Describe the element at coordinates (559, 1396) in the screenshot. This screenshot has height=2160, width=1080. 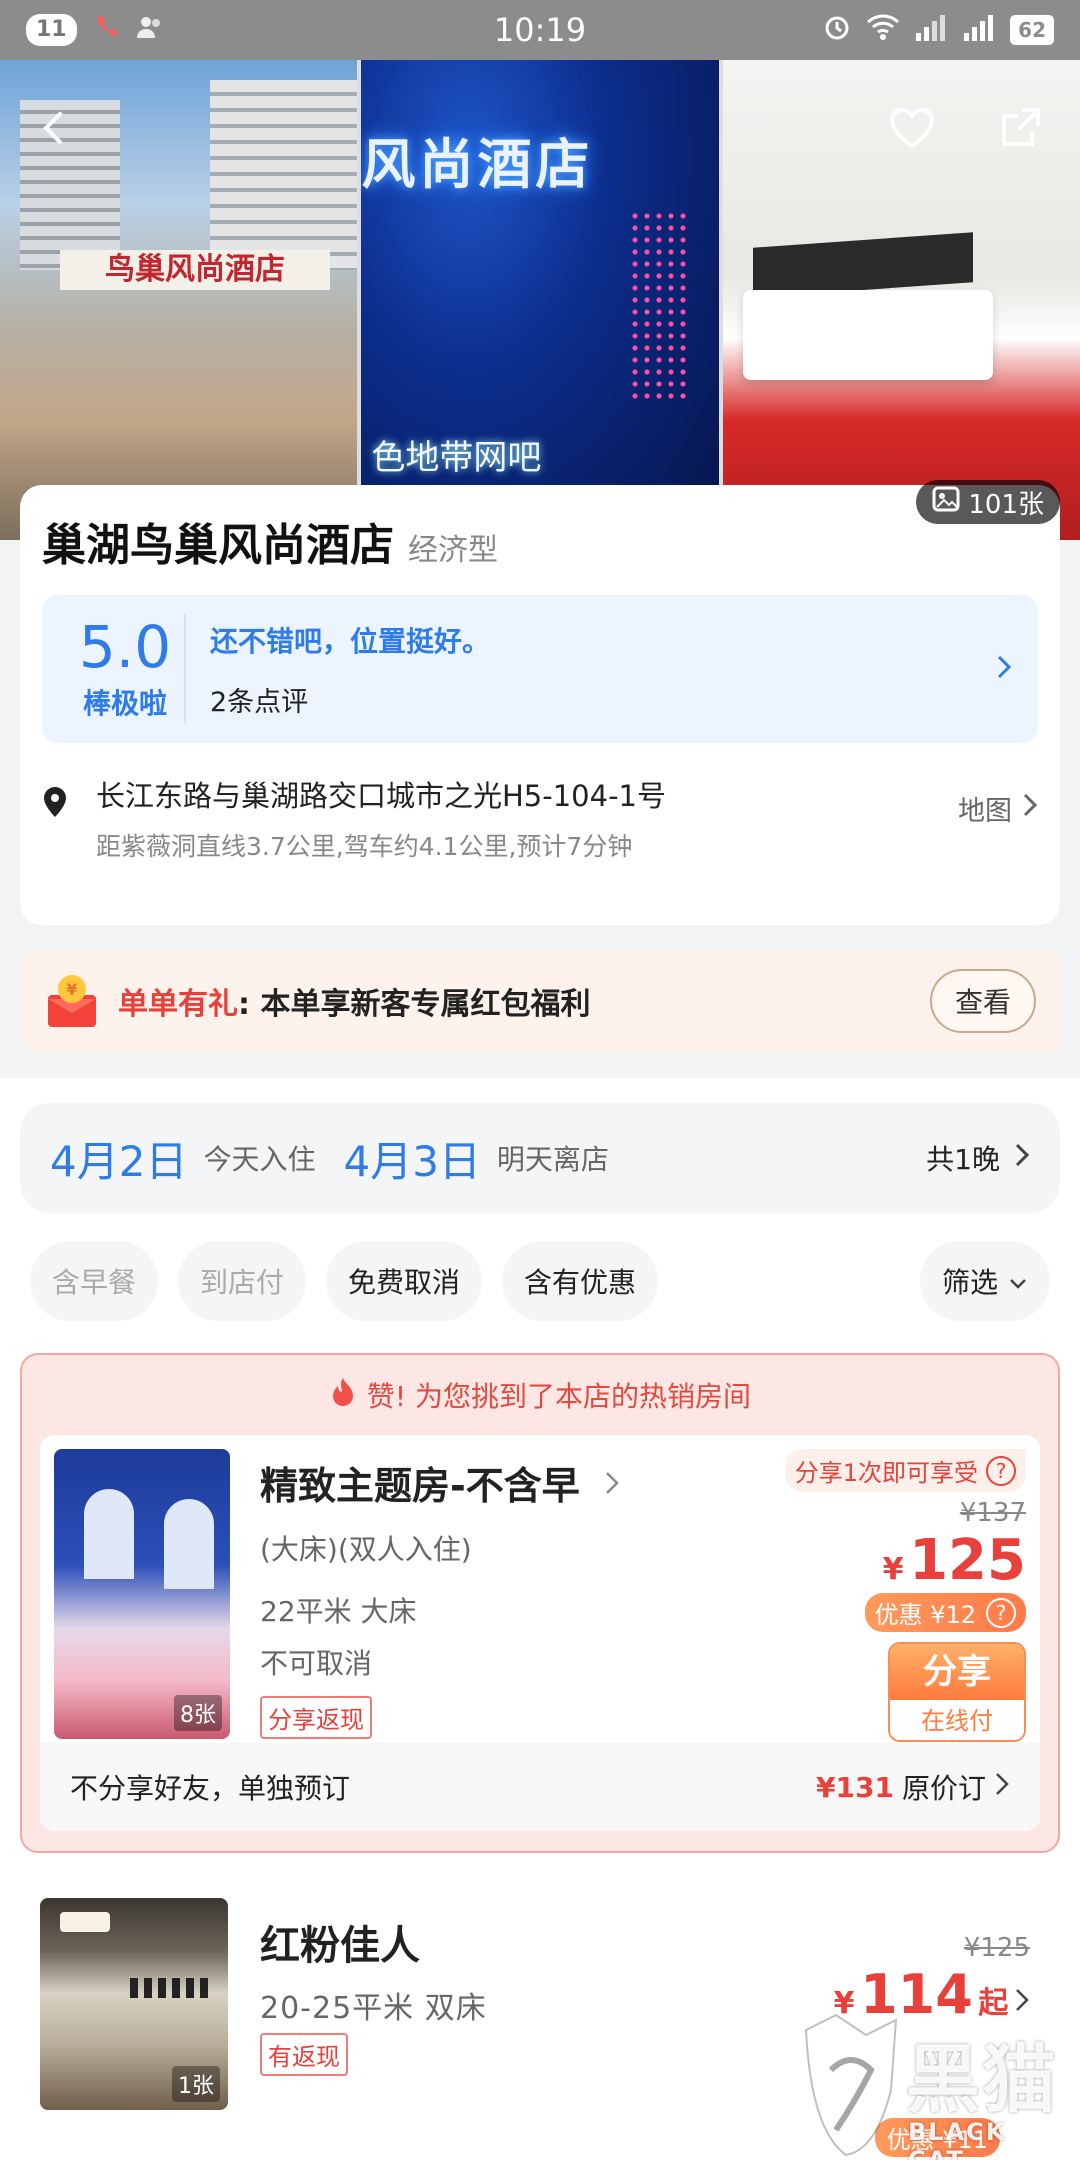
I see `hot-room-banner-text: 赞! 为您挑到了本店的热销房间` at that location.